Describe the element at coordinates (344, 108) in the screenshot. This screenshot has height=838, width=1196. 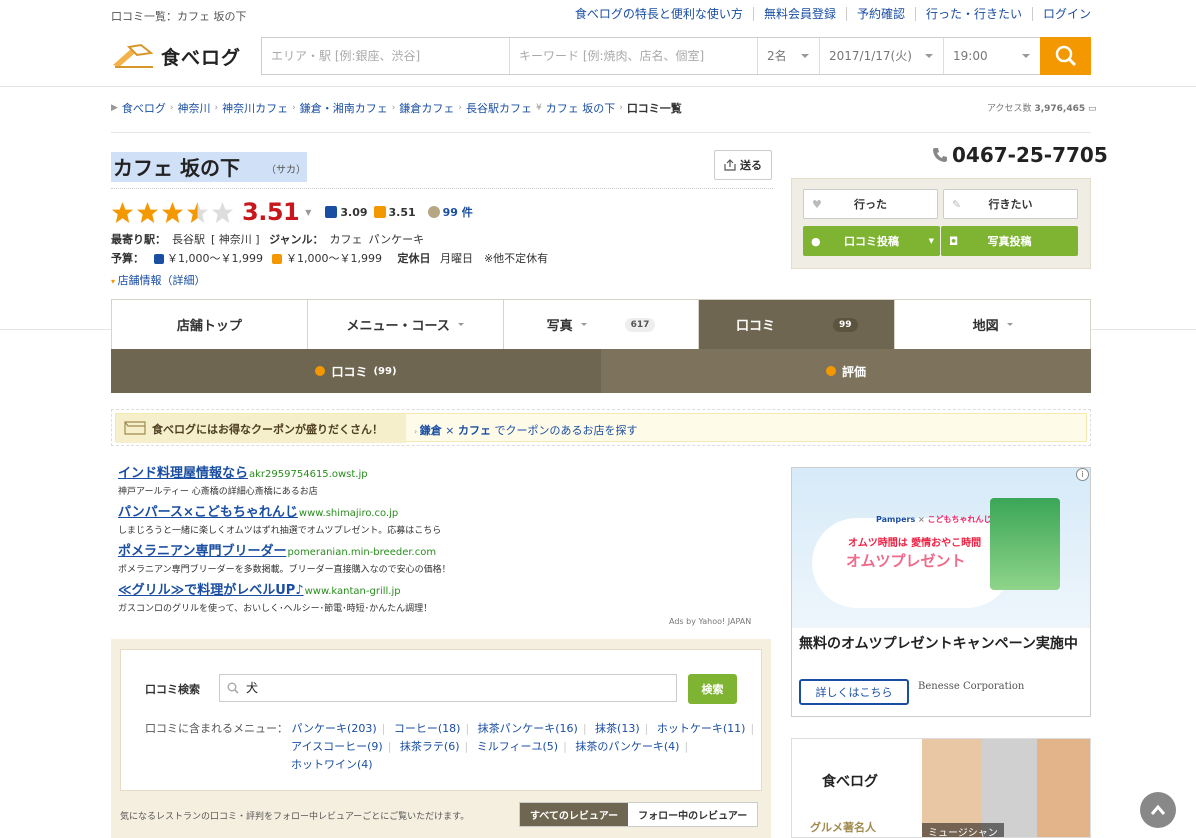
I see `breadcrumb-item: 鎌倉・湘南カフェ` at that location.